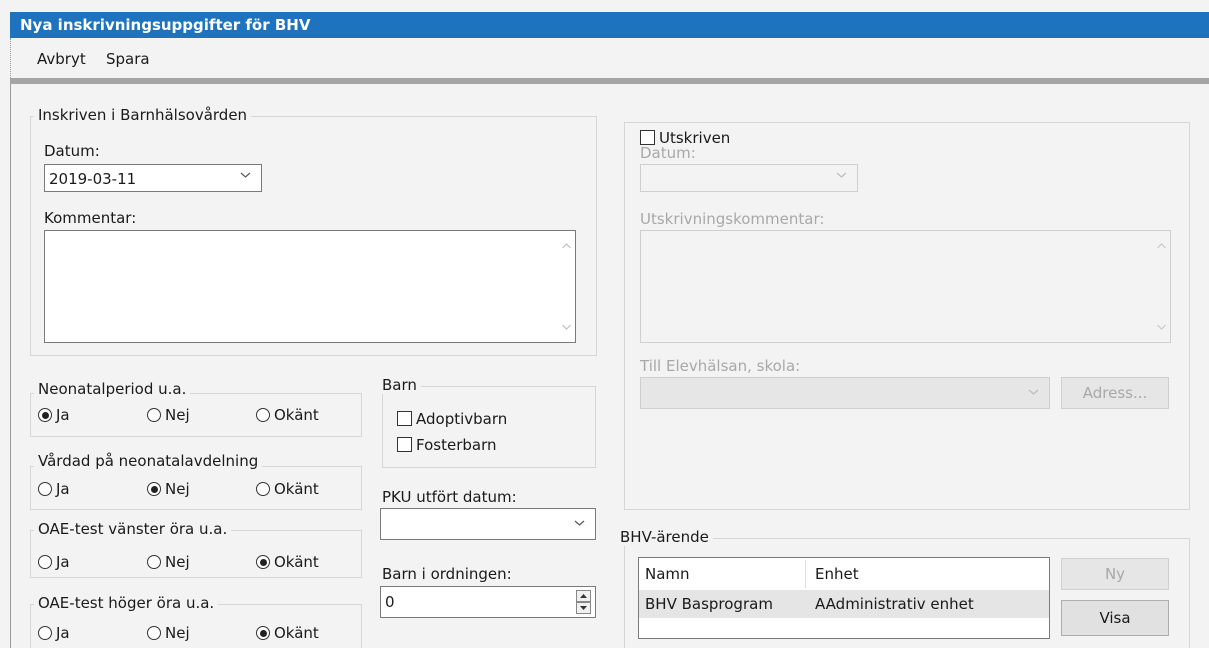 This screenshot has width=1209, height=648. I want to click on inskriven-date-label: Datum:, so click(72, 151).